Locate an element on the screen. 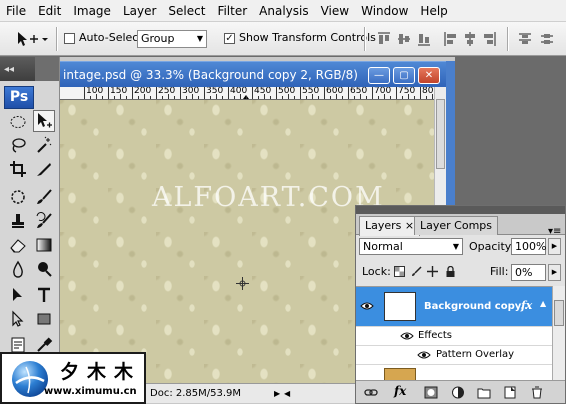 Image resolution: width=566 pixels, height=404 pixels. crop-tool is located at coordinates (18, 169).